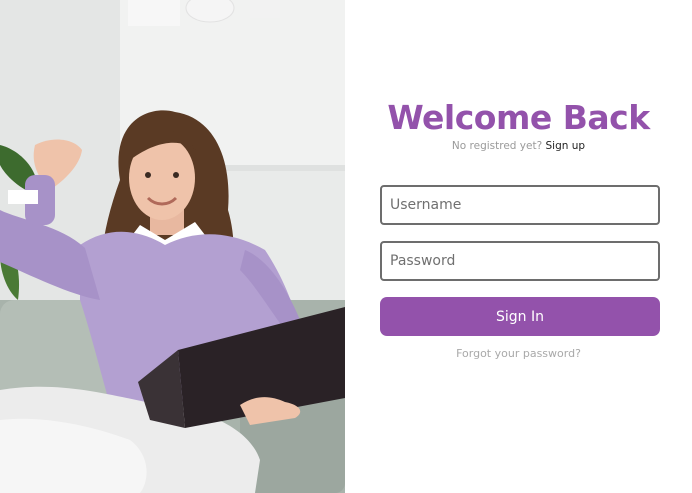 The height and width of the screenshot is (493, 692). What do you see at coordinates (520, 316) in the screenshot?
I see `sign-in-button: Sign In` at bounding box center [520, 316].